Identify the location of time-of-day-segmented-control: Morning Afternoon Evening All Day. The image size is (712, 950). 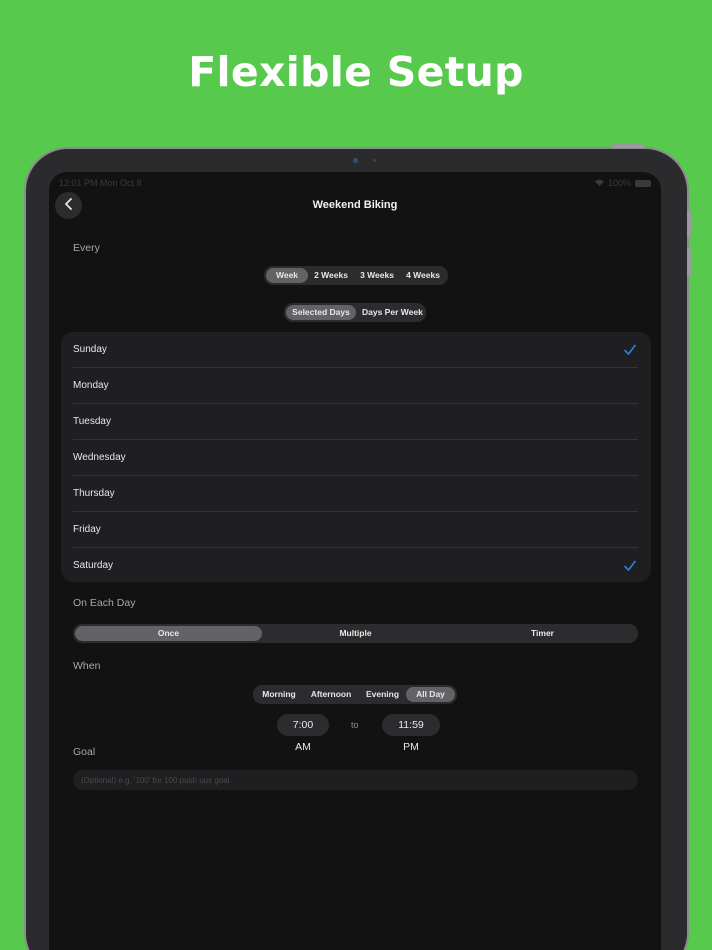
(355, 694).